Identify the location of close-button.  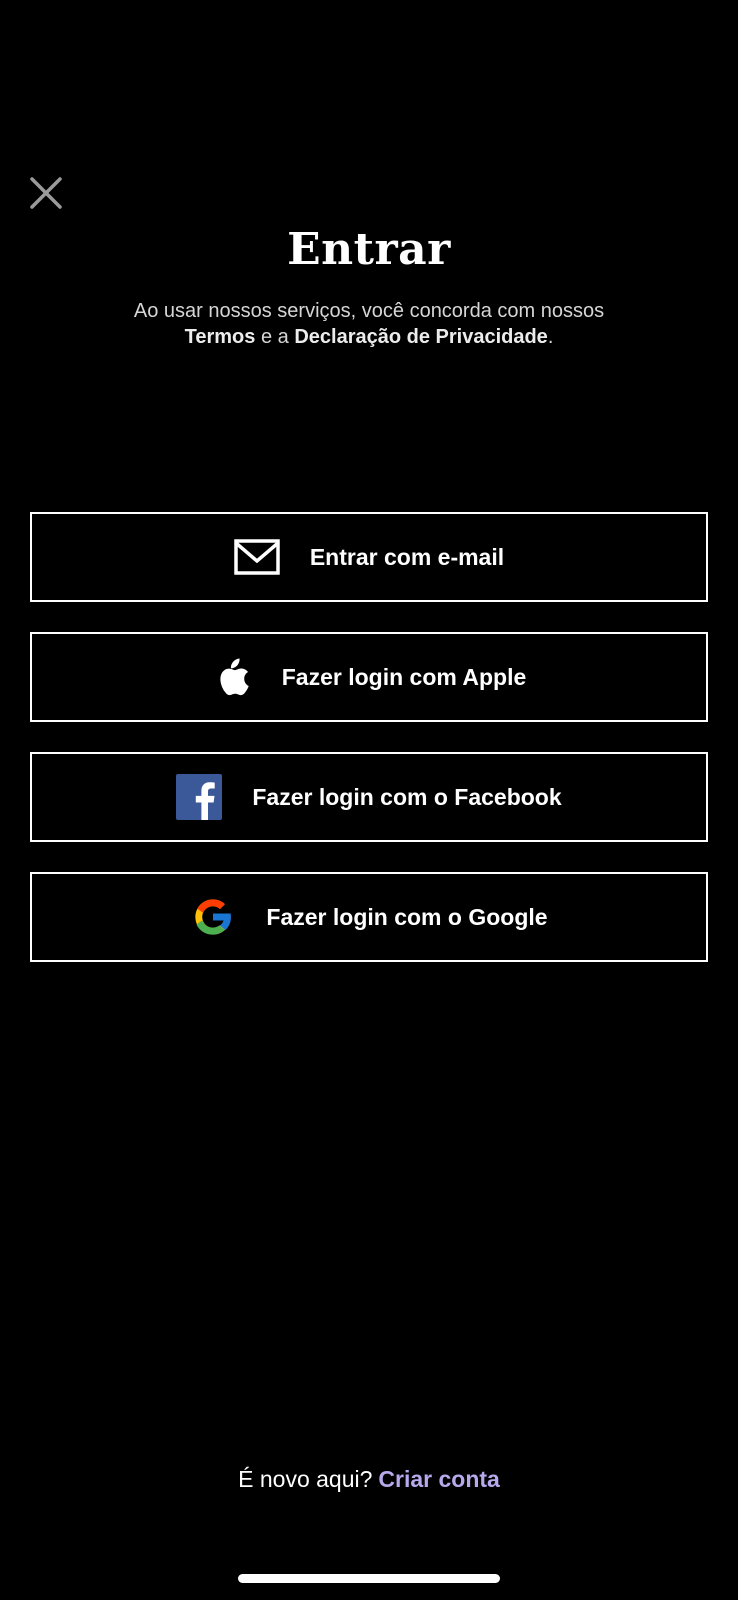
(46, 193).